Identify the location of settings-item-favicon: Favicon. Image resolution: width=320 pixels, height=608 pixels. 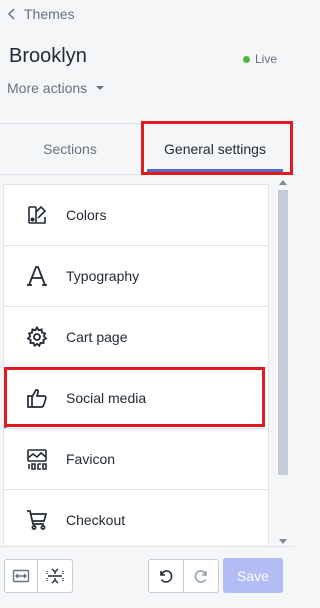
(136, 459).